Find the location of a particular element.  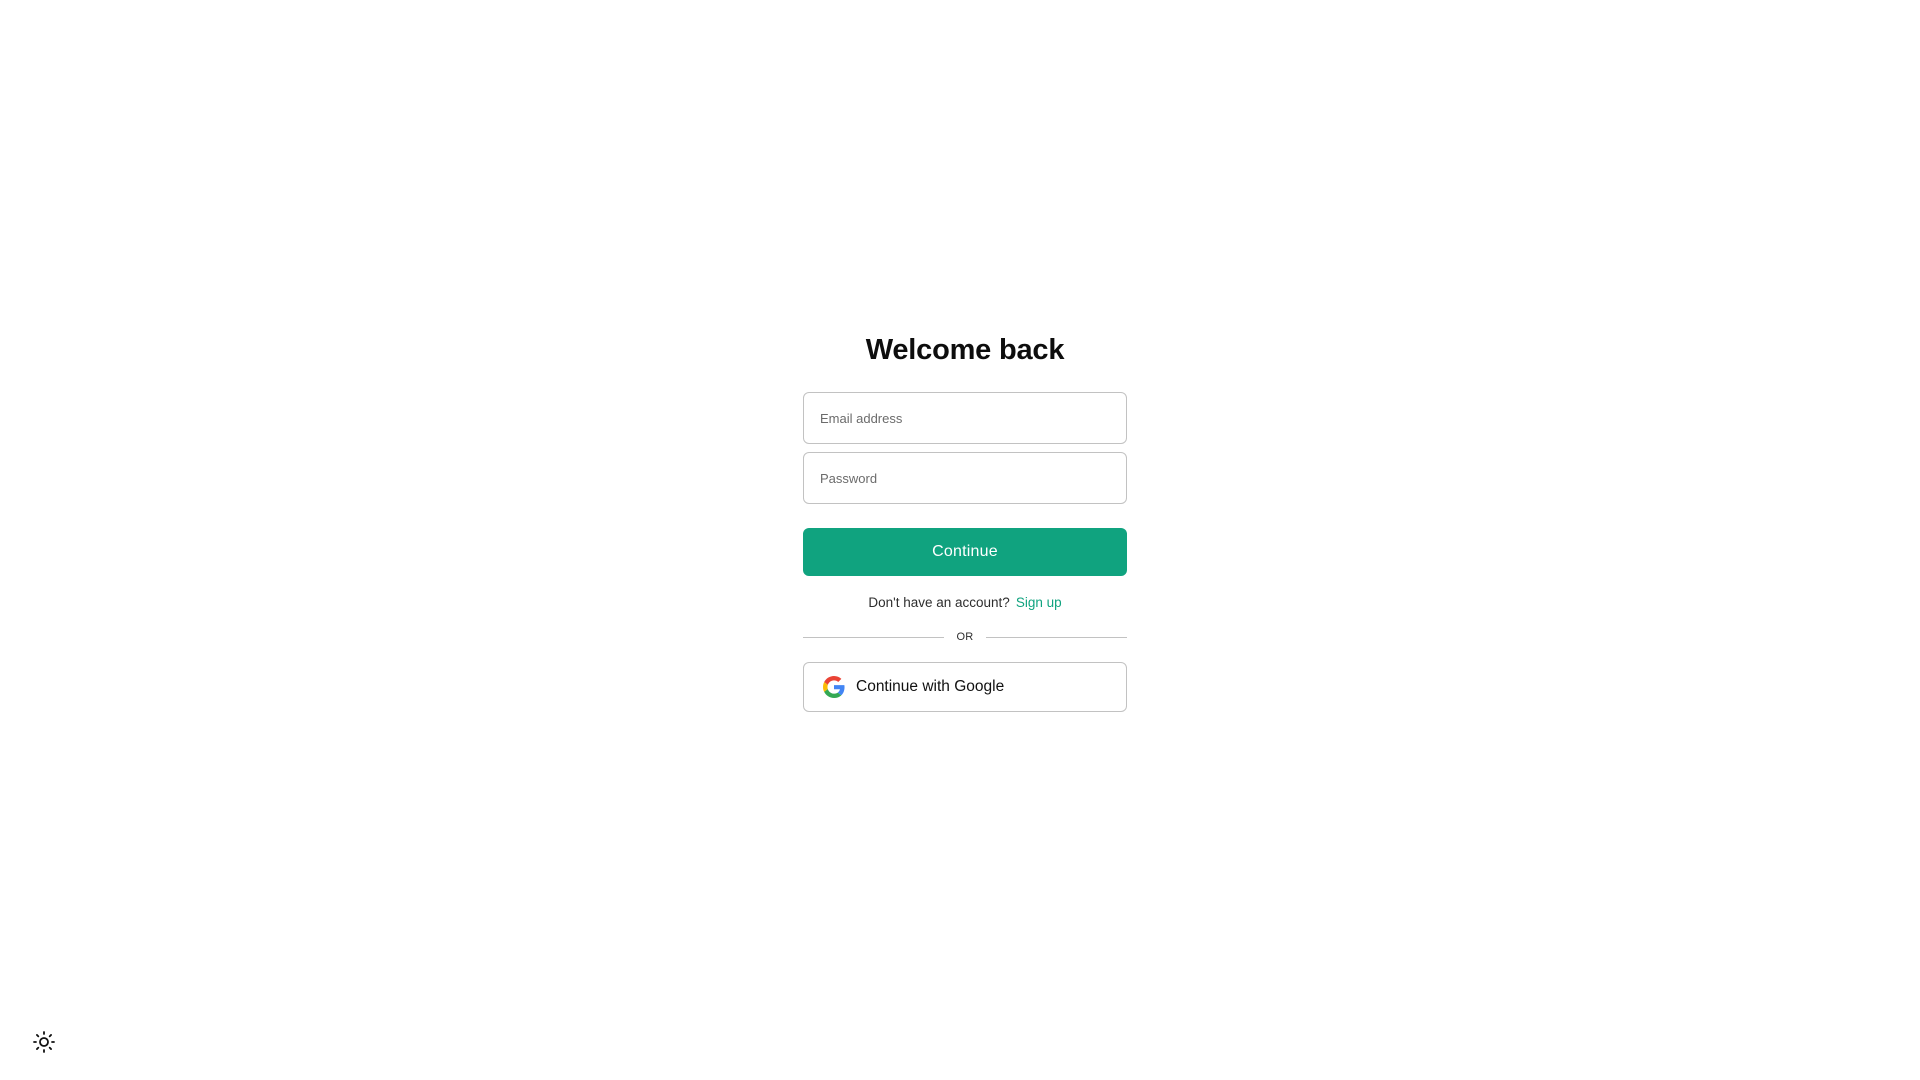

theme-toggle-button is located at coordinates (44, 1042).